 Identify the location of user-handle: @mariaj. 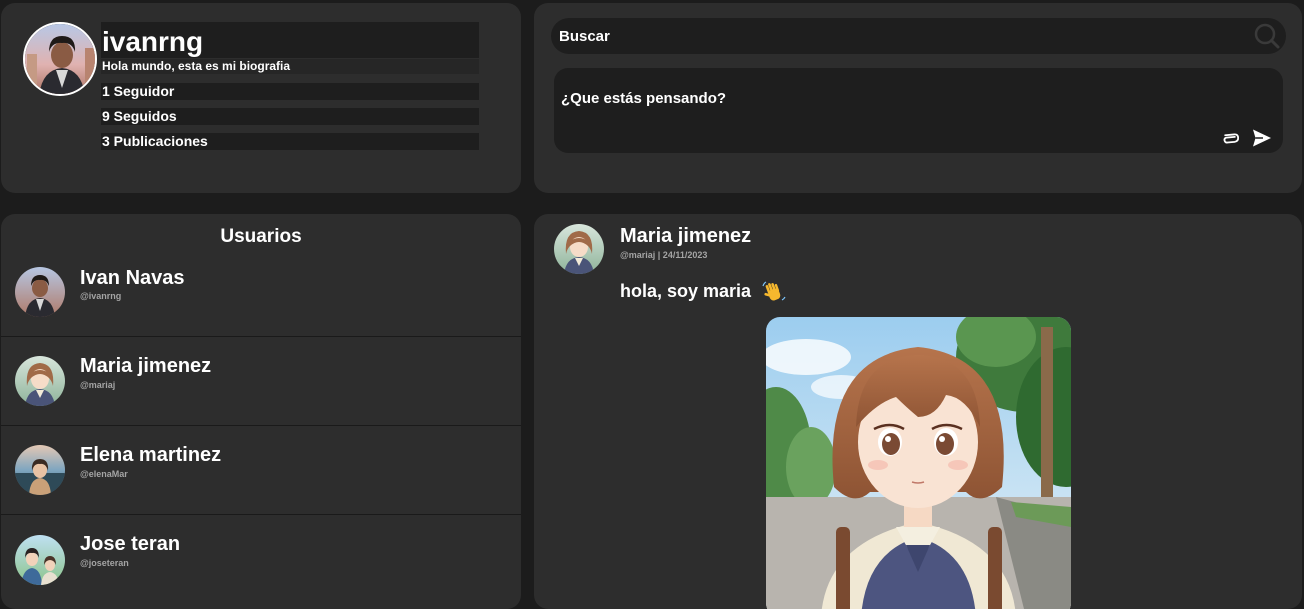
(98, 385).